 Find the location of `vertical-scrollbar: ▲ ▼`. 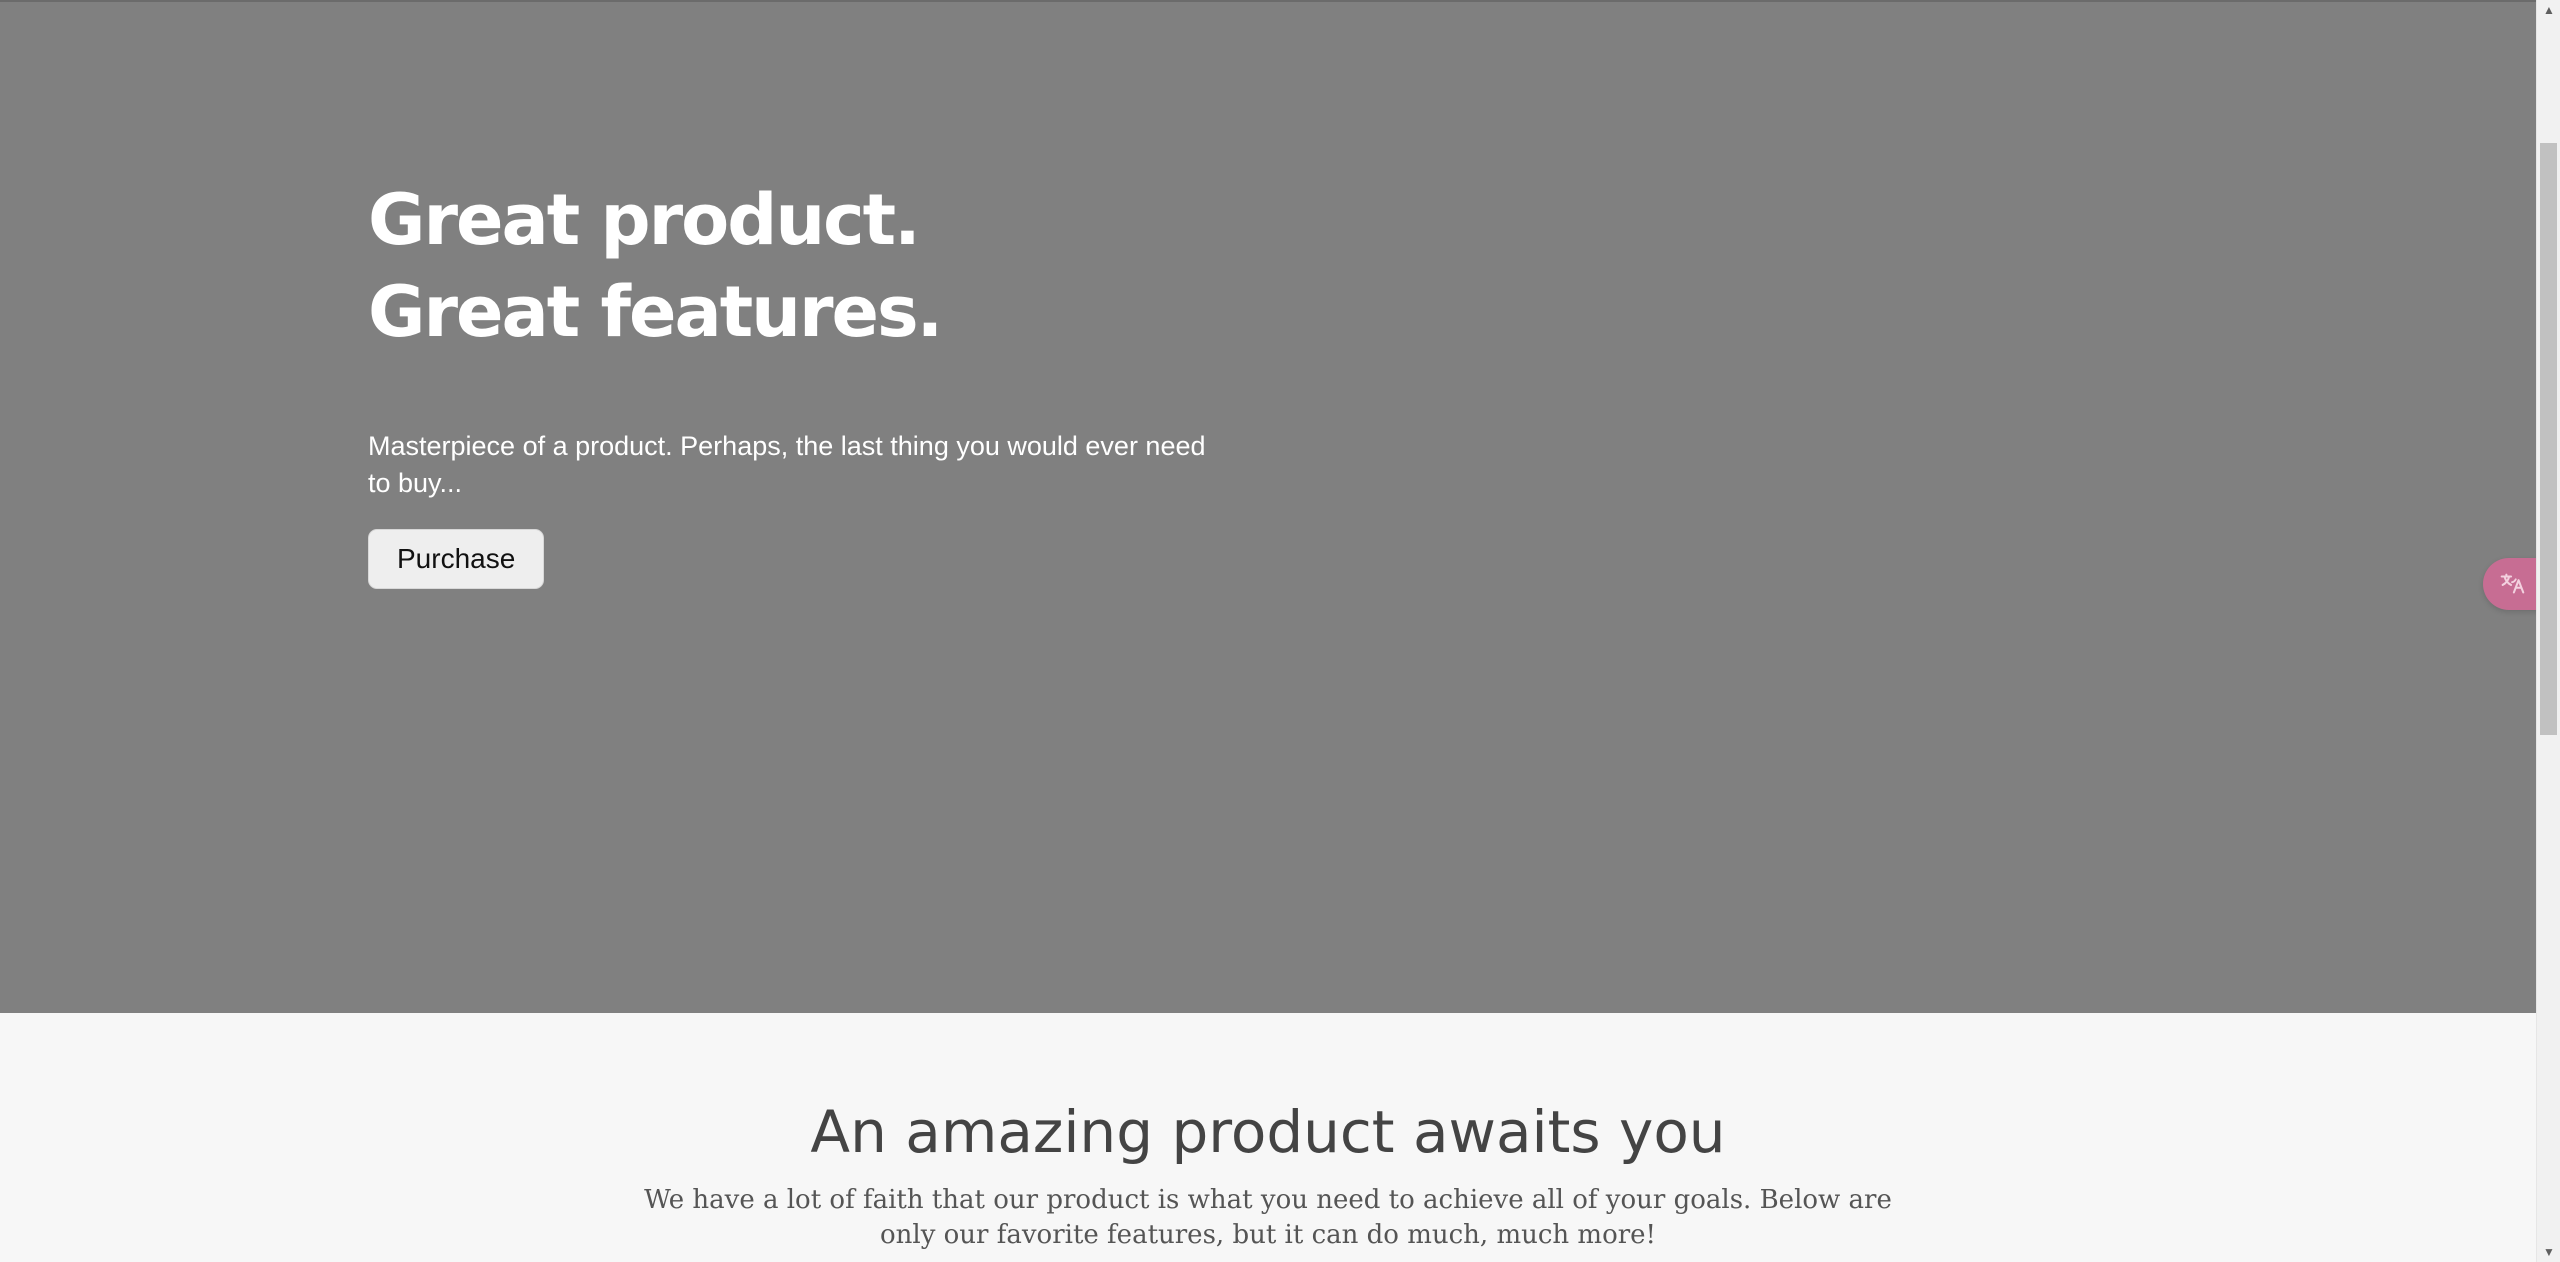

vertical-scrollbar: ▲ ▼ is located at coordinates (2548, 631).